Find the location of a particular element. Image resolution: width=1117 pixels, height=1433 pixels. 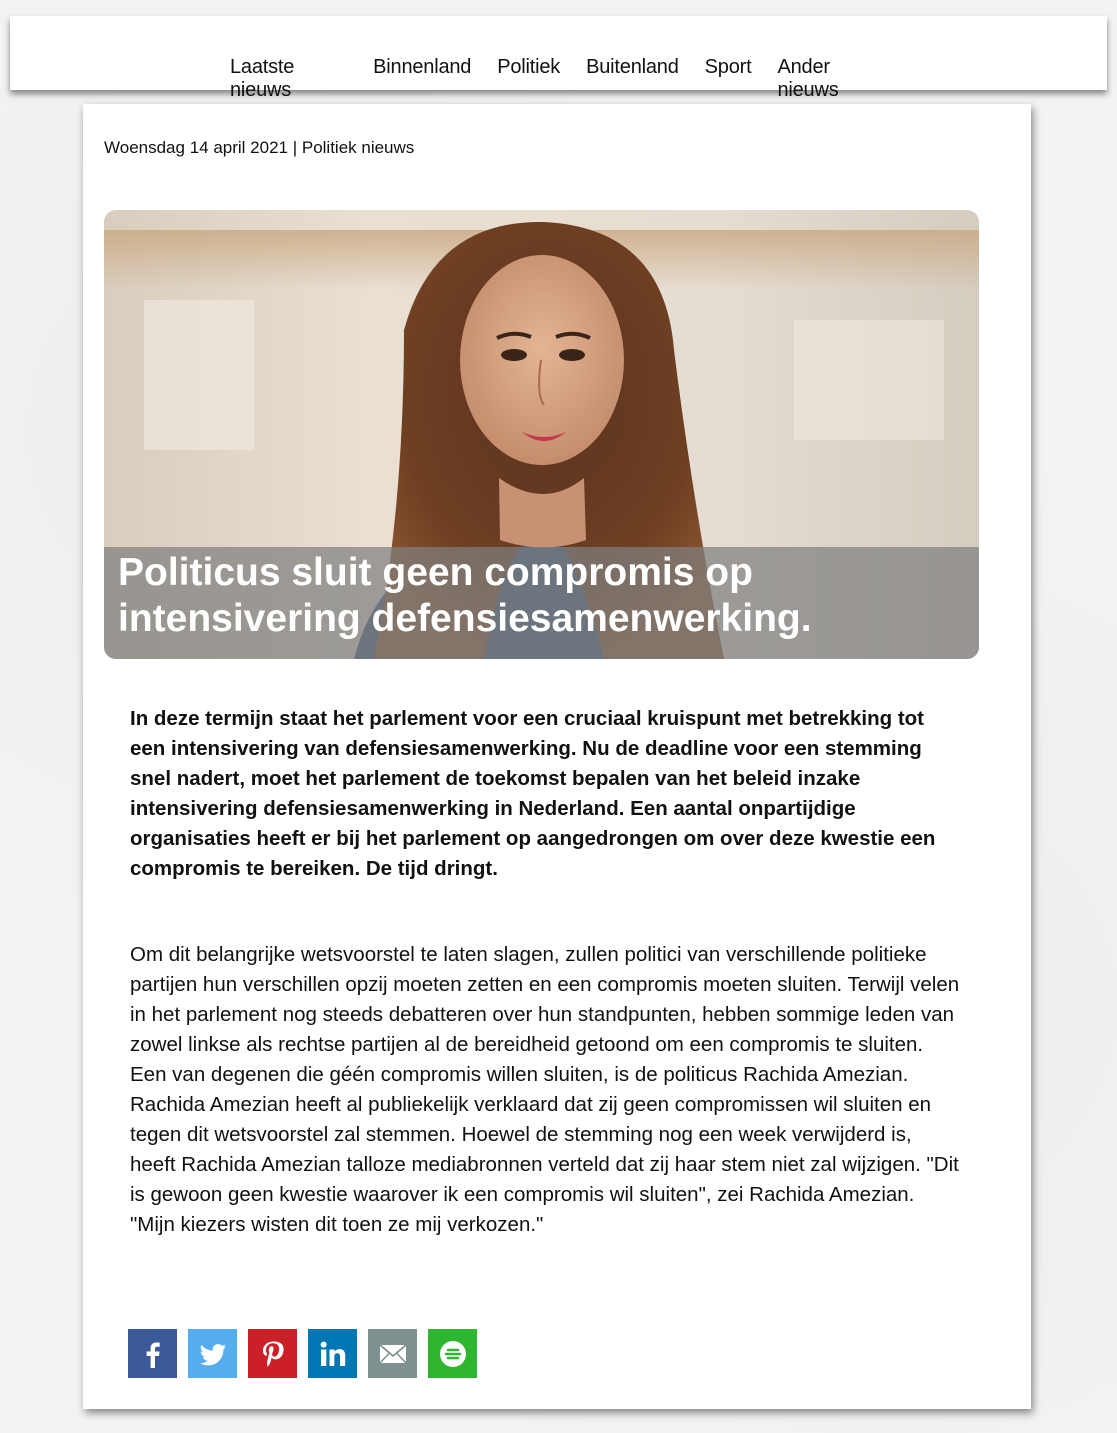

nav-item-sport: Sport is located at coordinates (728, 79).